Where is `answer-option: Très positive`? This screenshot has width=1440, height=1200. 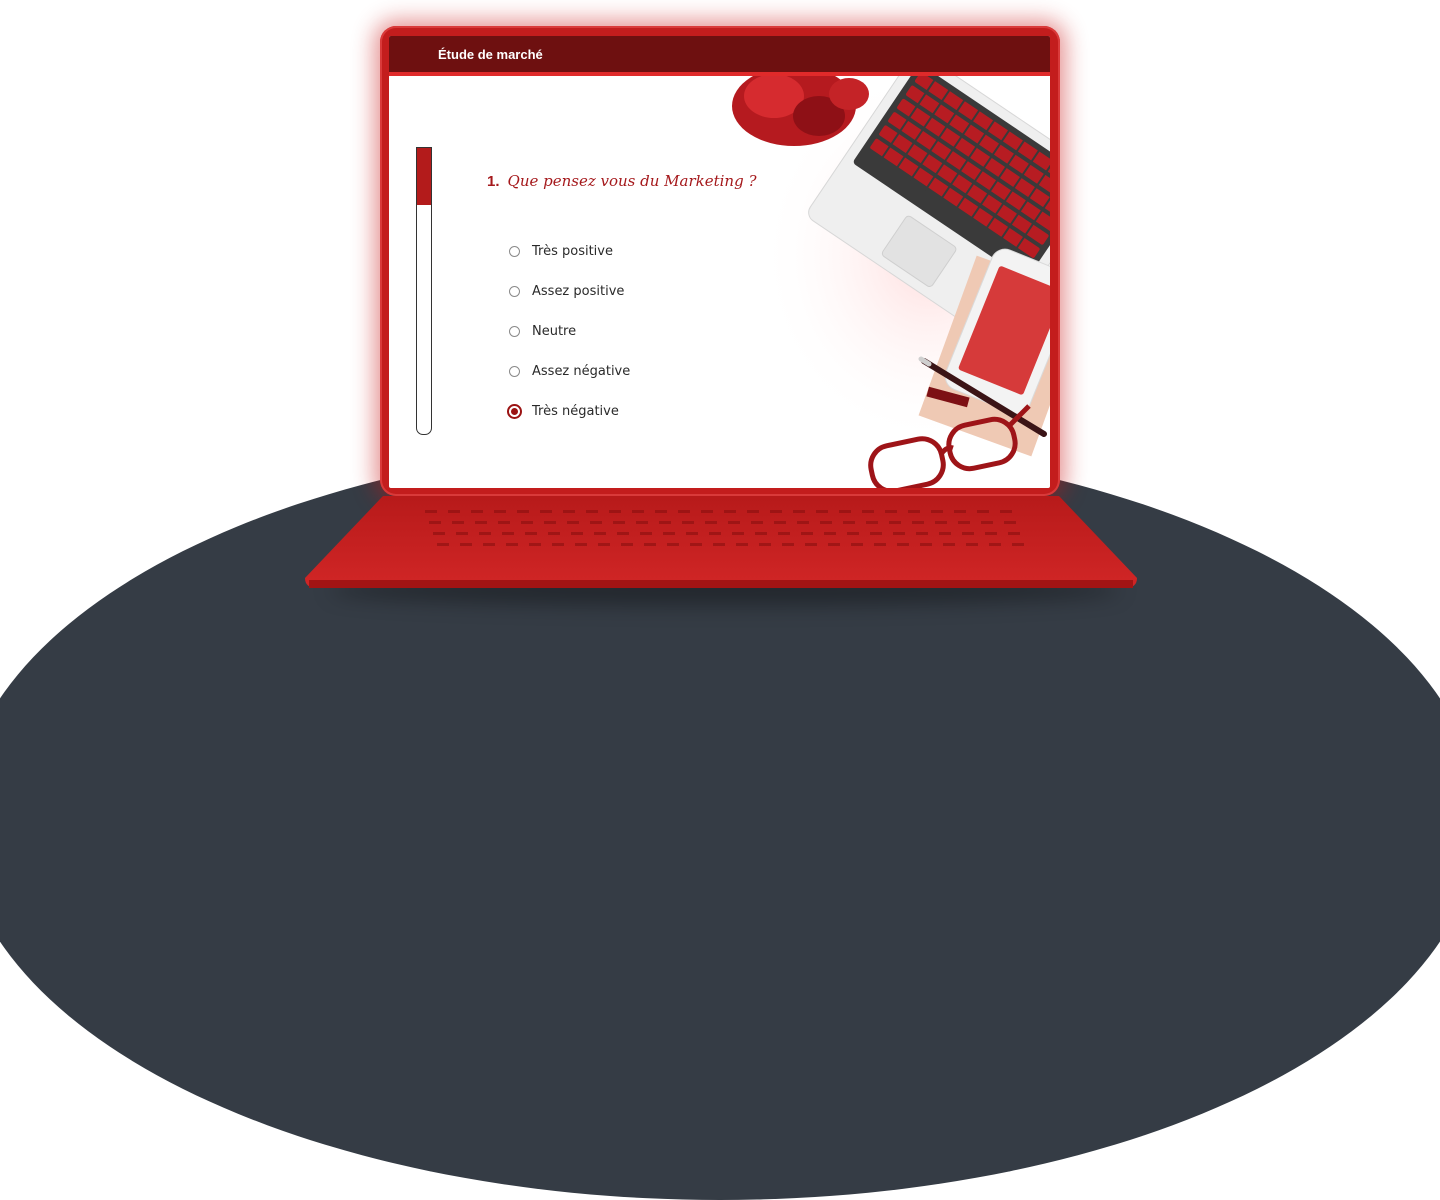 answer-option: Très positive is located at coordinates (561, 251).